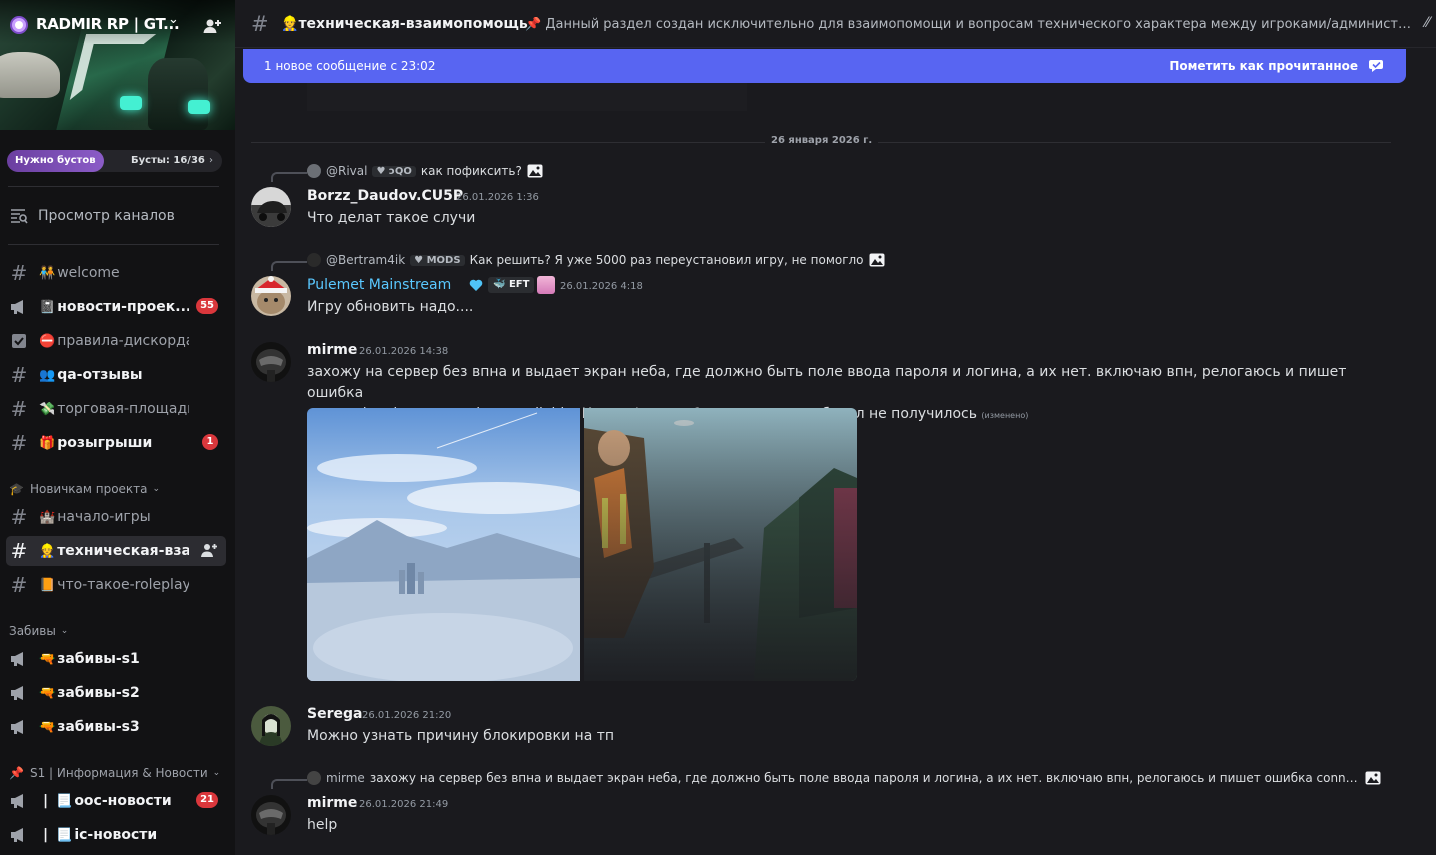  Describe the element at coordinates (1263, 66) in the screenshot. I see `mark-as-read-button: Пометить как прочитанное` at that location.